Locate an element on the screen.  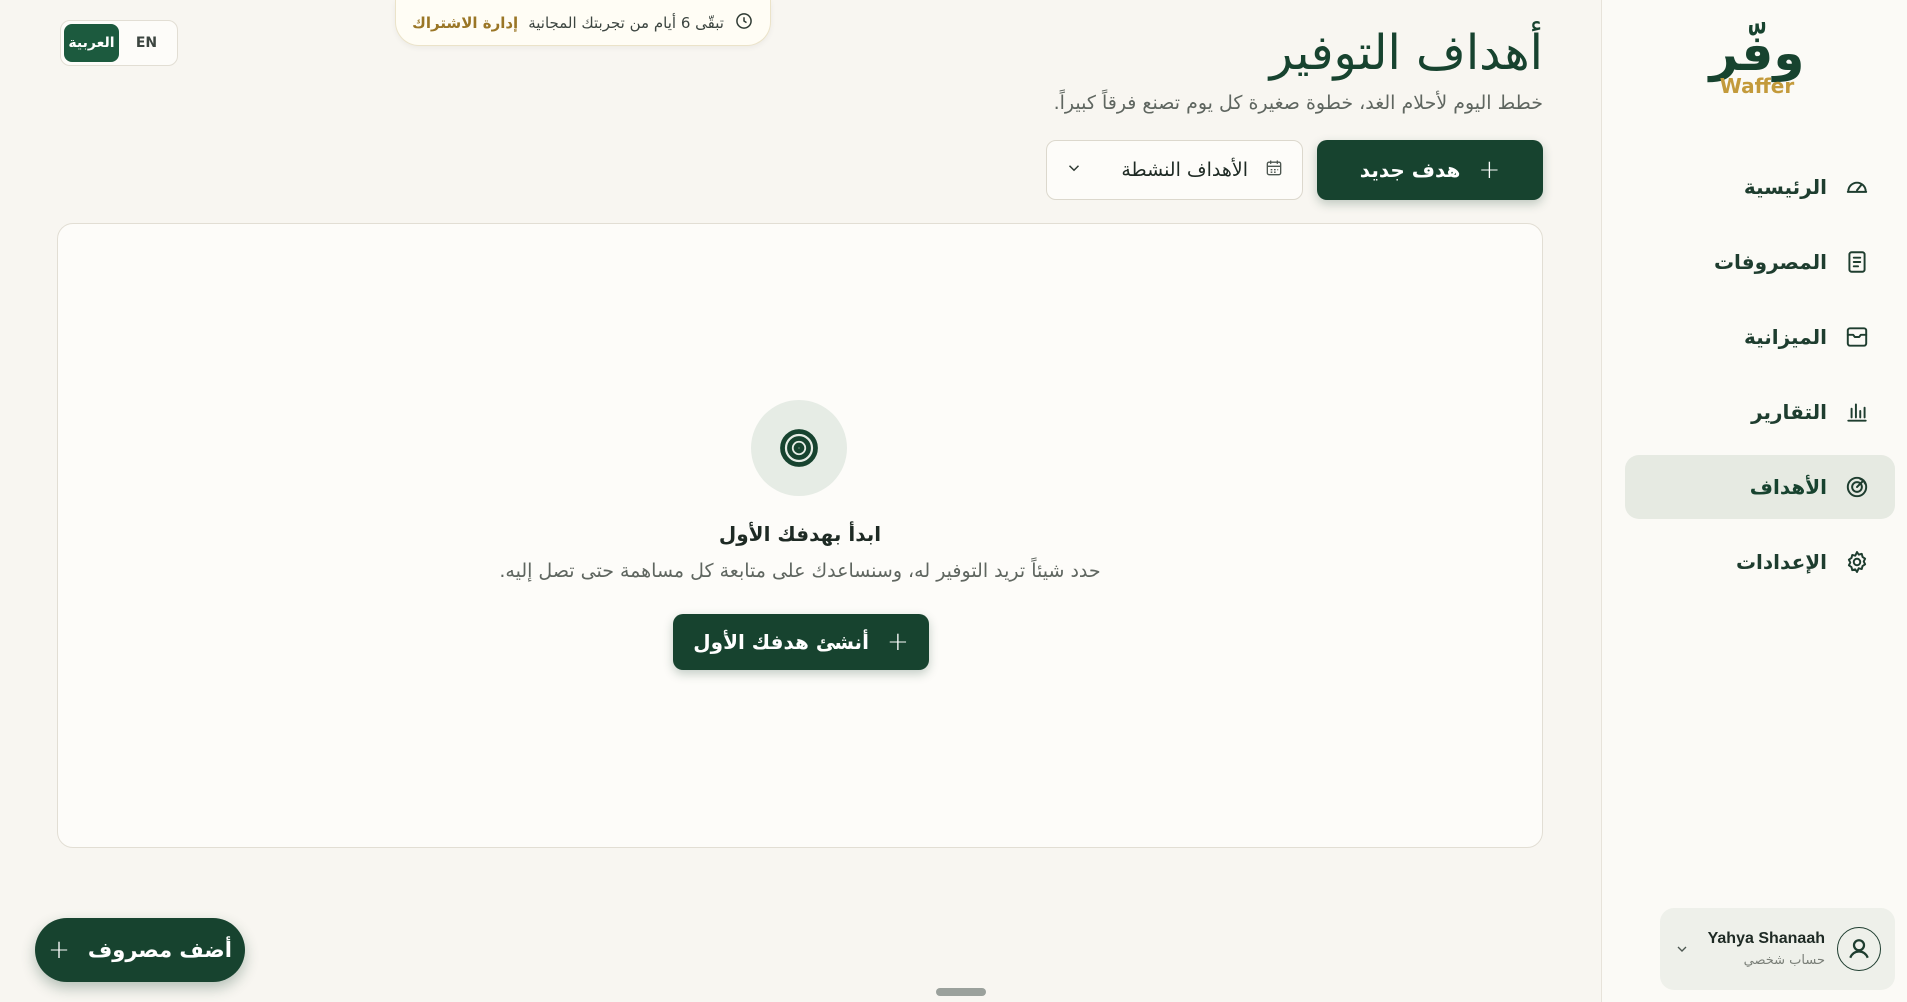
inbox-icon is located at coordinates (1857, 337).